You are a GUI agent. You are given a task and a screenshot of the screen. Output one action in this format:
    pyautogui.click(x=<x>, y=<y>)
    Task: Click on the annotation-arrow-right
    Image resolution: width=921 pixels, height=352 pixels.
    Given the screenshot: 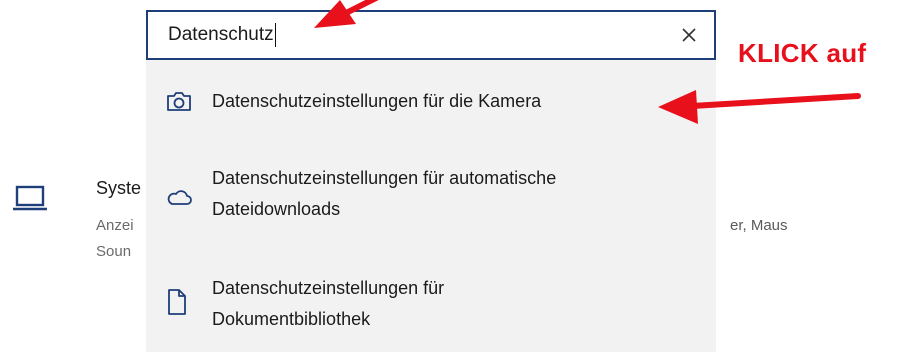 What is the action you would take?
    pyautogui.click(x=759, y=107)
    